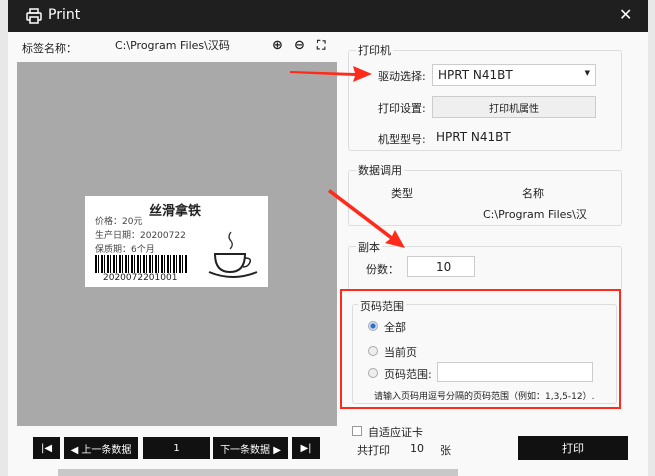  What do you see at coordinates (573, 448) in the screenshot?
I see `print-button: 打印` at bounding box center [573, 448].